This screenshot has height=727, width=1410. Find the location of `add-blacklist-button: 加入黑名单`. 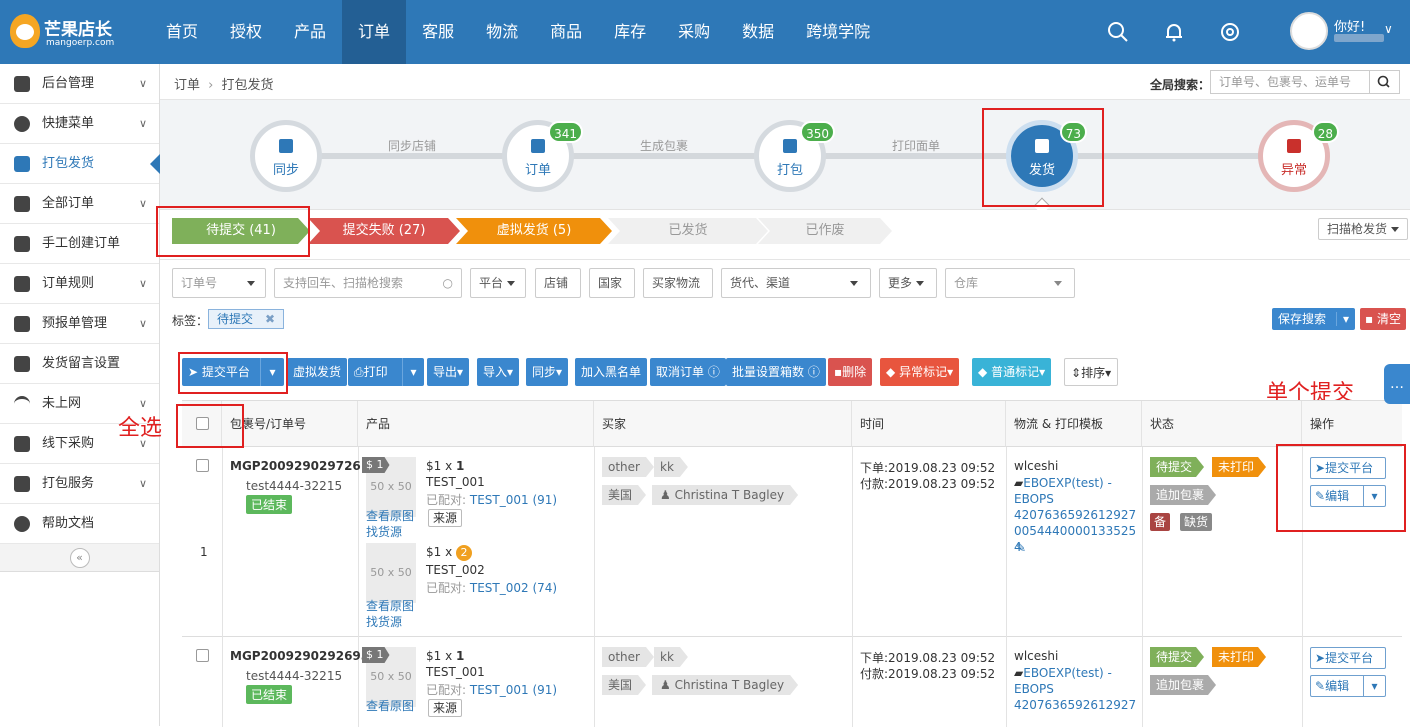

add-blacklist-button: 加入黑名单 is located at coordinates (611, 372).